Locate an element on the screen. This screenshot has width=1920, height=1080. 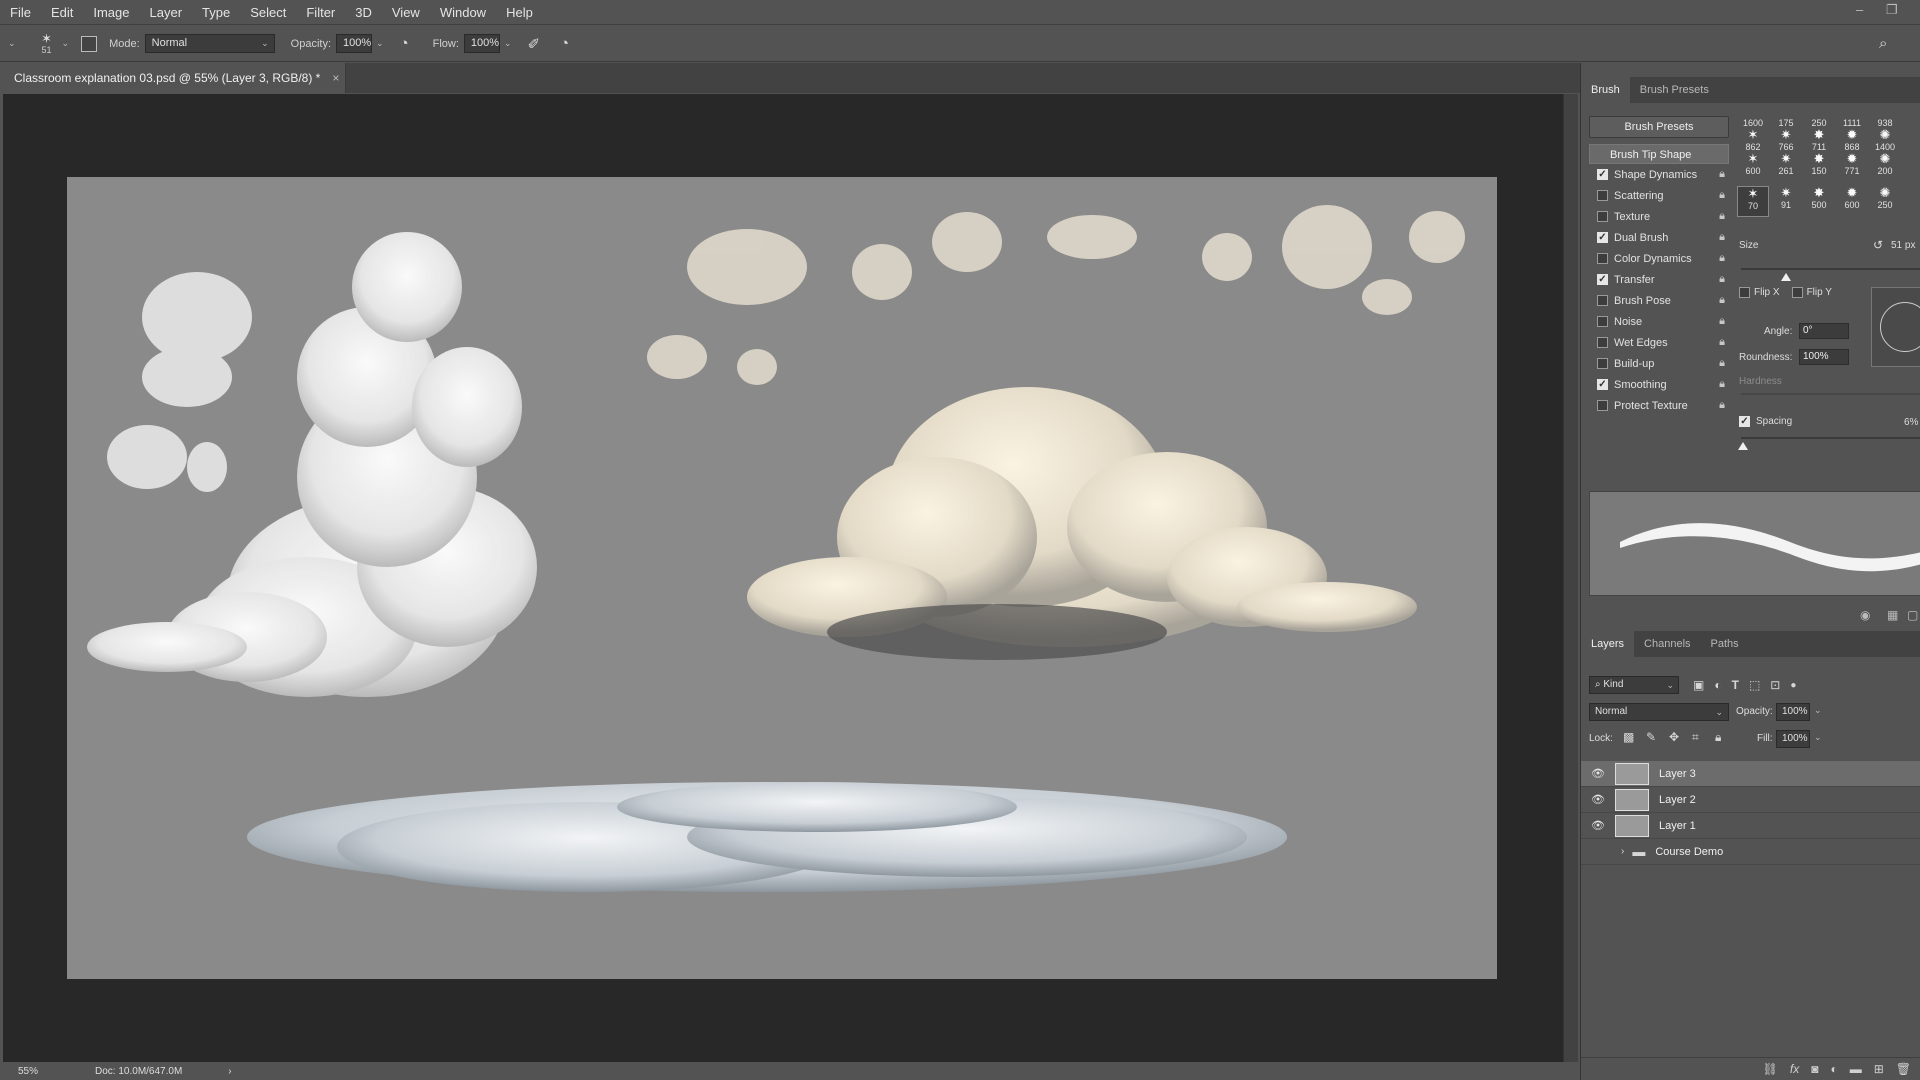
brush-preset-picker: ✶ 51 is located at coordinates (47, 43).